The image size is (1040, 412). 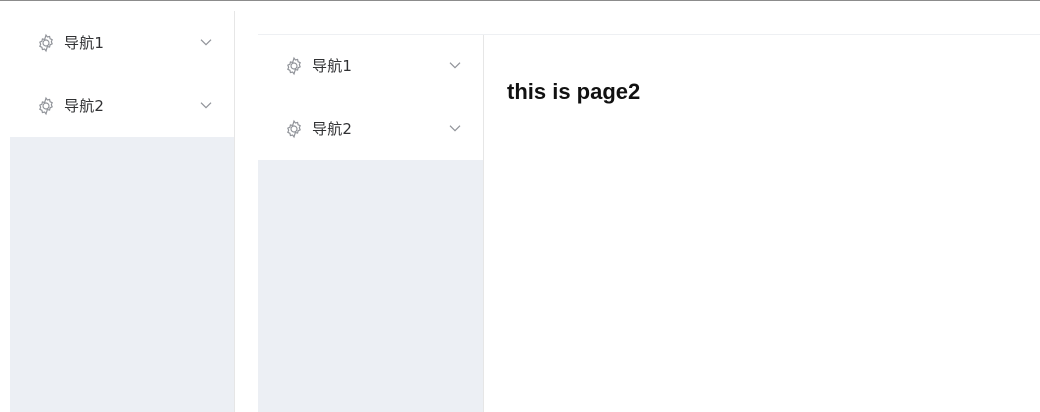 What do you see at coordinates (370, 128) in the screenshot?
I see `inner-sidebar-item-nav2: 导航2` at bounding box center [370, 128].